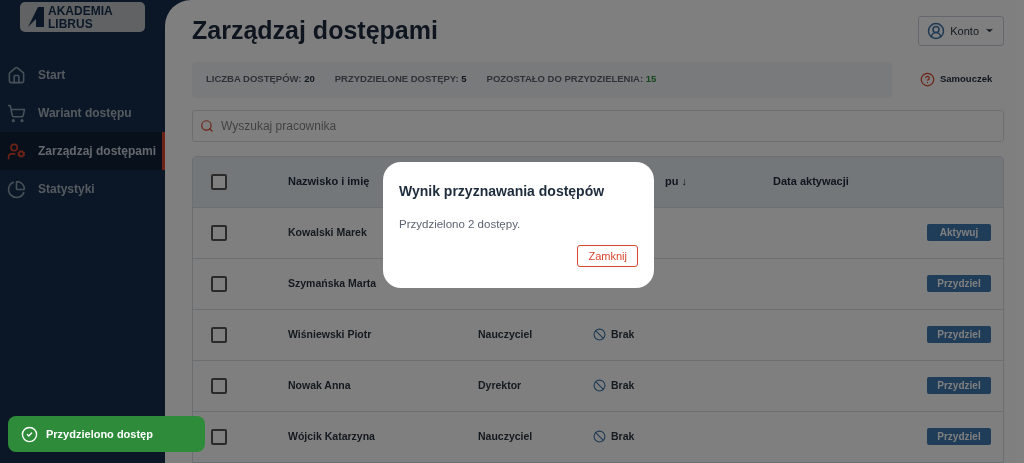  What do you see at coordinates (400, 79) in the screenshot?
I see `stat-text: PRZYDZIELONE DOSTĘPY: 5` at bounding box center [400, 79].